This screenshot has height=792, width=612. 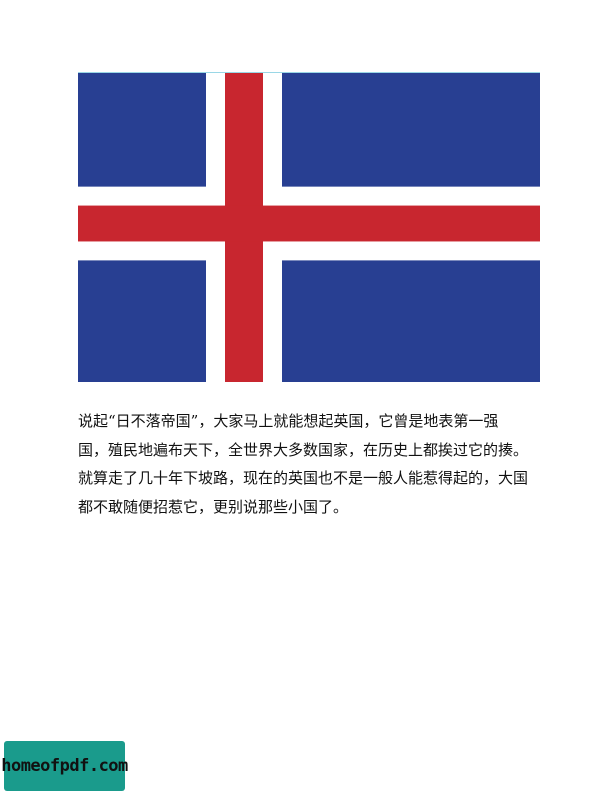 What do you see at coordinates (213, 506) in the screenshot?
I see `paragraph-line: 都不敢随便招惹它，更别说那些小国了。` at bounding box center [213, 506].